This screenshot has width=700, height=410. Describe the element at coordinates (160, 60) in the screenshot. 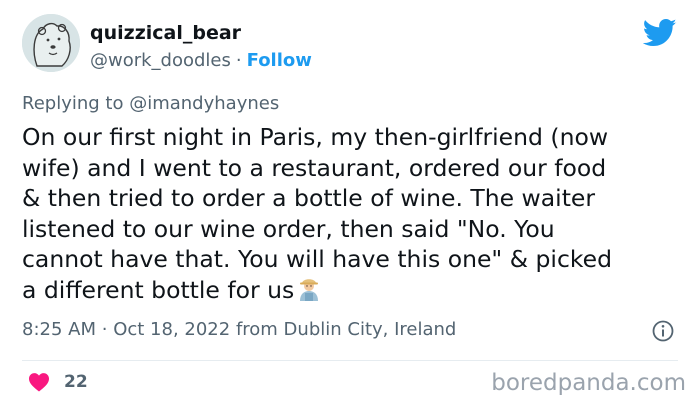

I see `author-handle: @work_doodles` at that location.